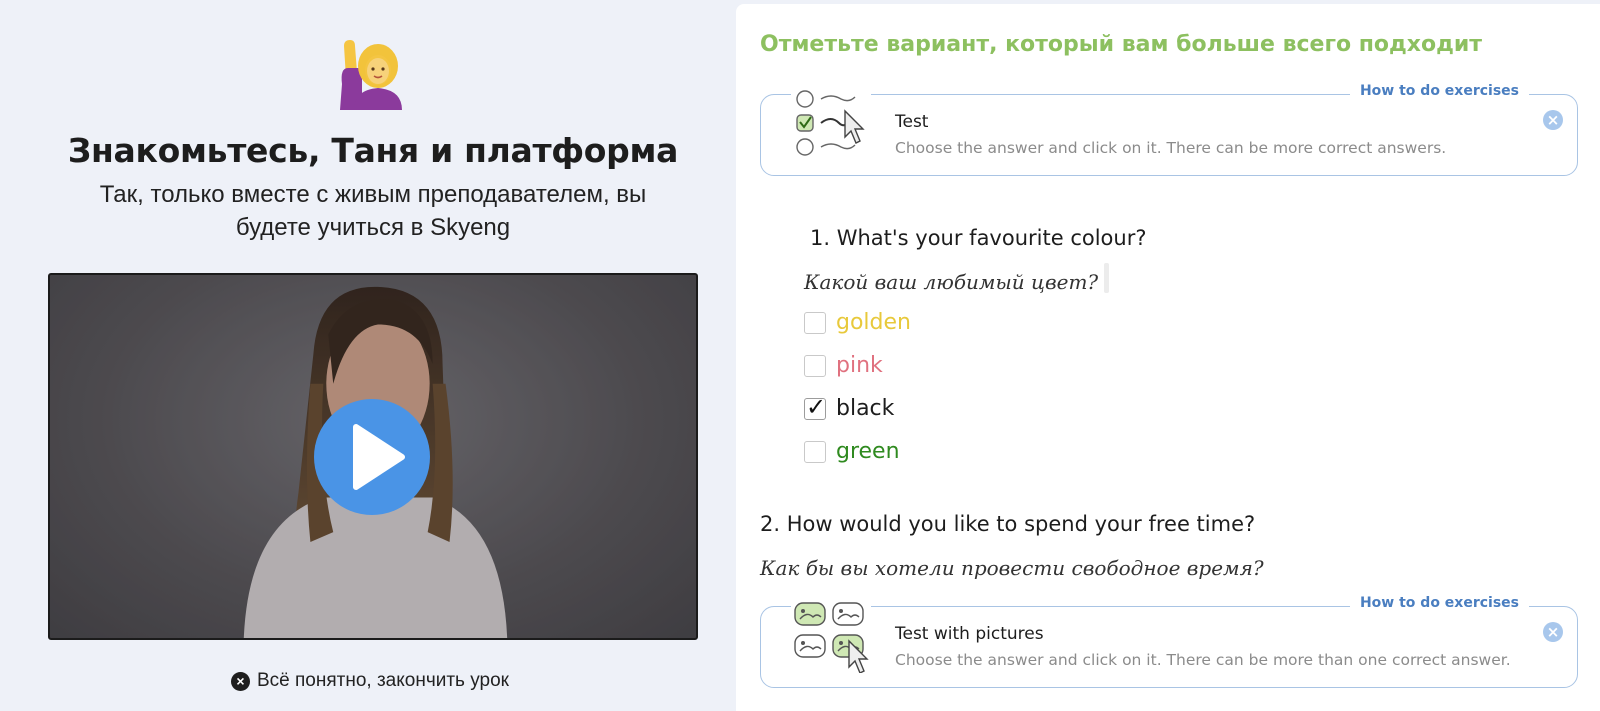  Describe the element at coordinates (912, 122) in the screenshot. I see `exercise-type-title: Test` at that location.